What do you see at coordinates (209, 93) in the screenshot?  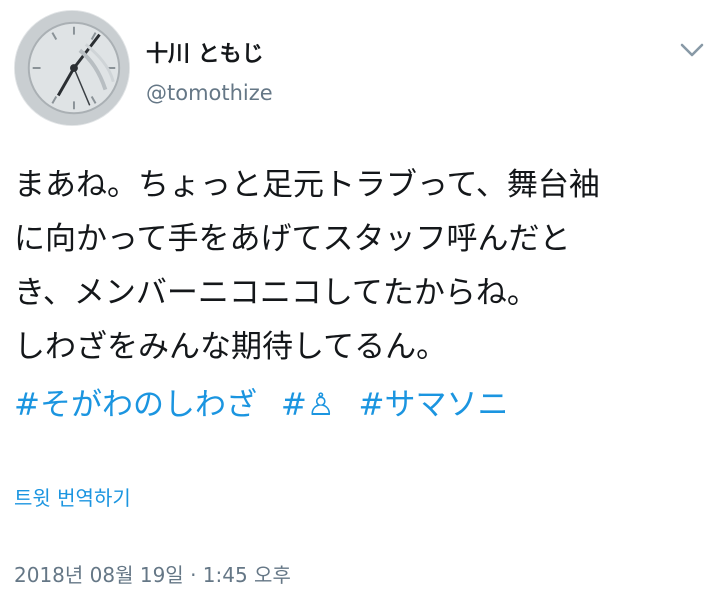 I see `user-handle: @tomothize` at bounding box center [209, 93].